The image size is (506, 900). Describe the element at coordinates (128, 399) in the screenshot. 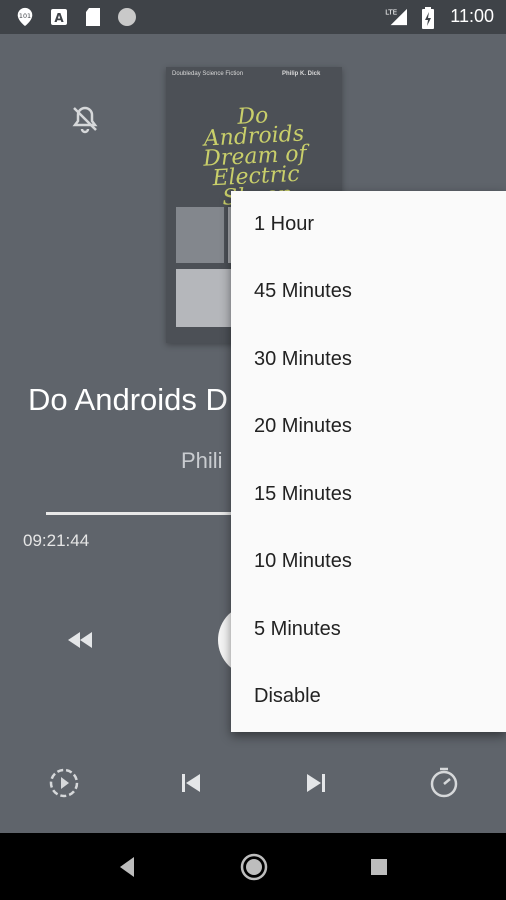

I see `book-title: Do Androids D` at that location.